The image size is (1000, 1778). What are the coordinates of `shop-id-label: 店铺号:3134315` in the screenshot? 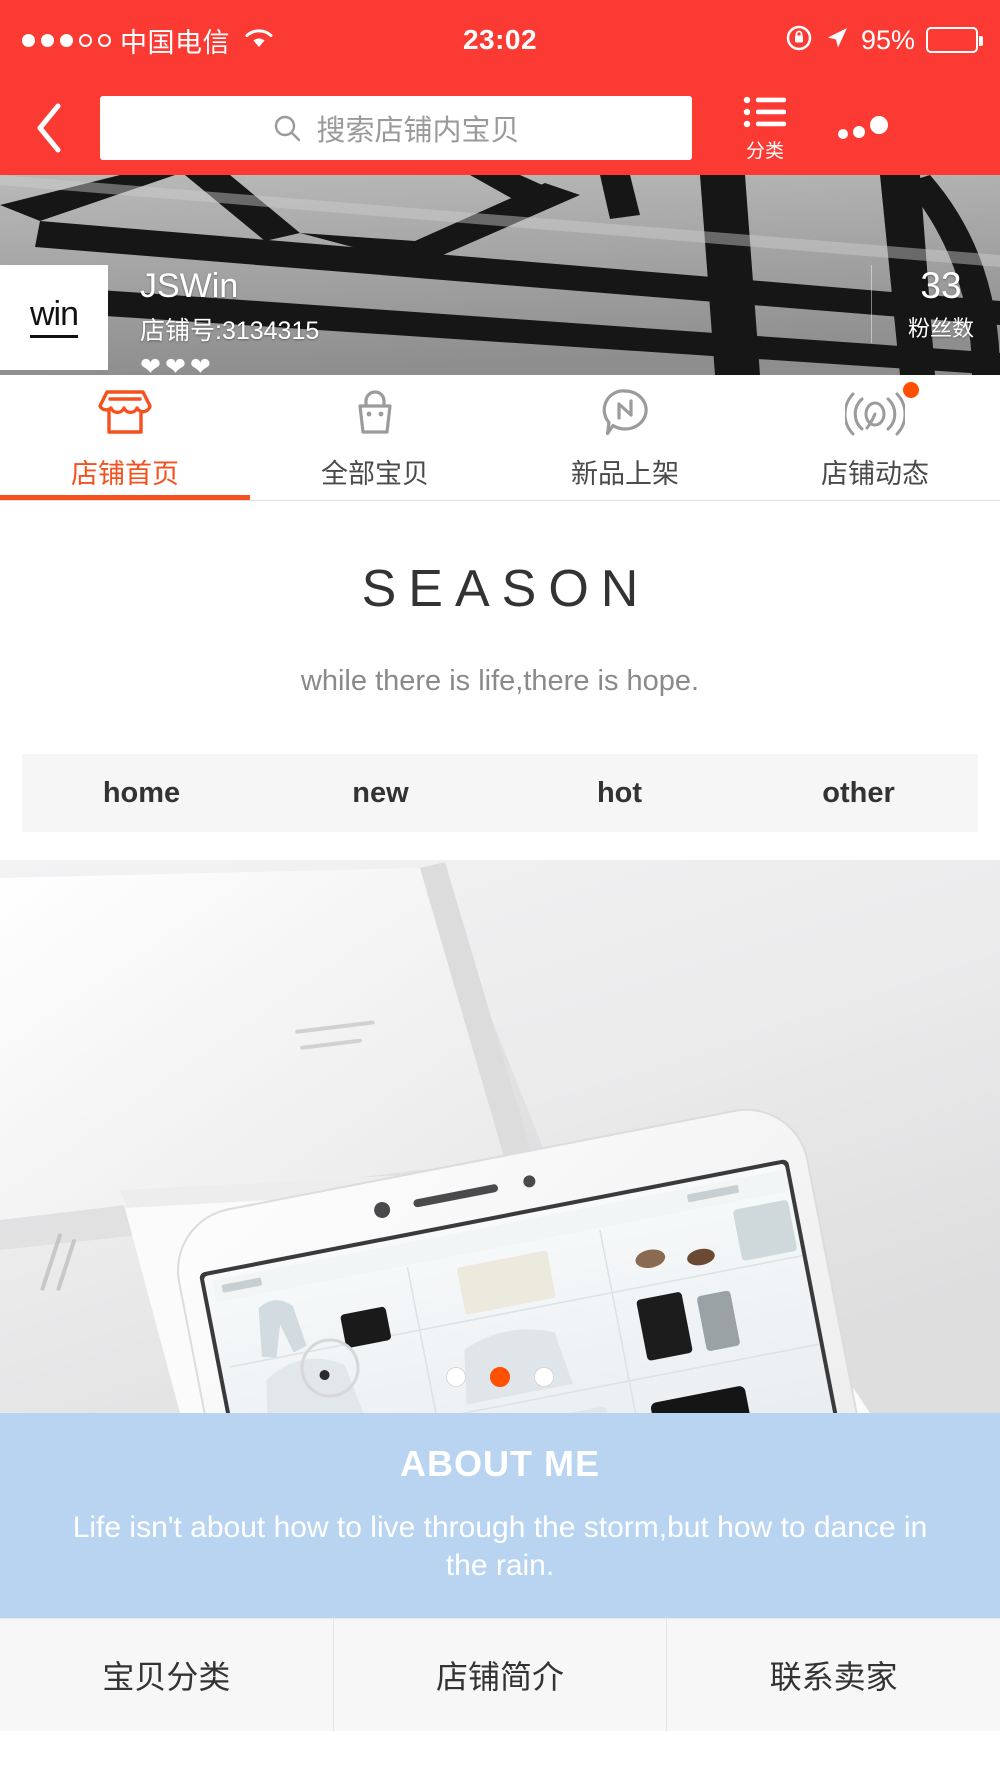 It's located at (230, 331).